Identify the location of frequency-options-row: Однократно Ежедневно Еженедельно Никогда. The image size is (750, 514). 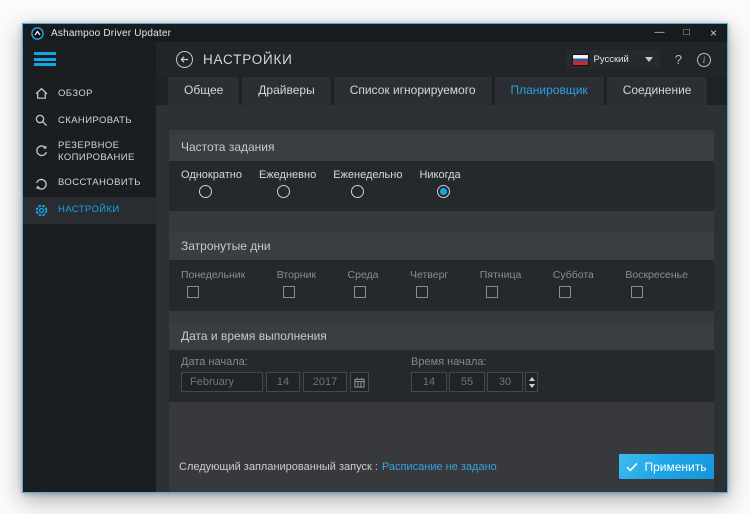
(441, 186).